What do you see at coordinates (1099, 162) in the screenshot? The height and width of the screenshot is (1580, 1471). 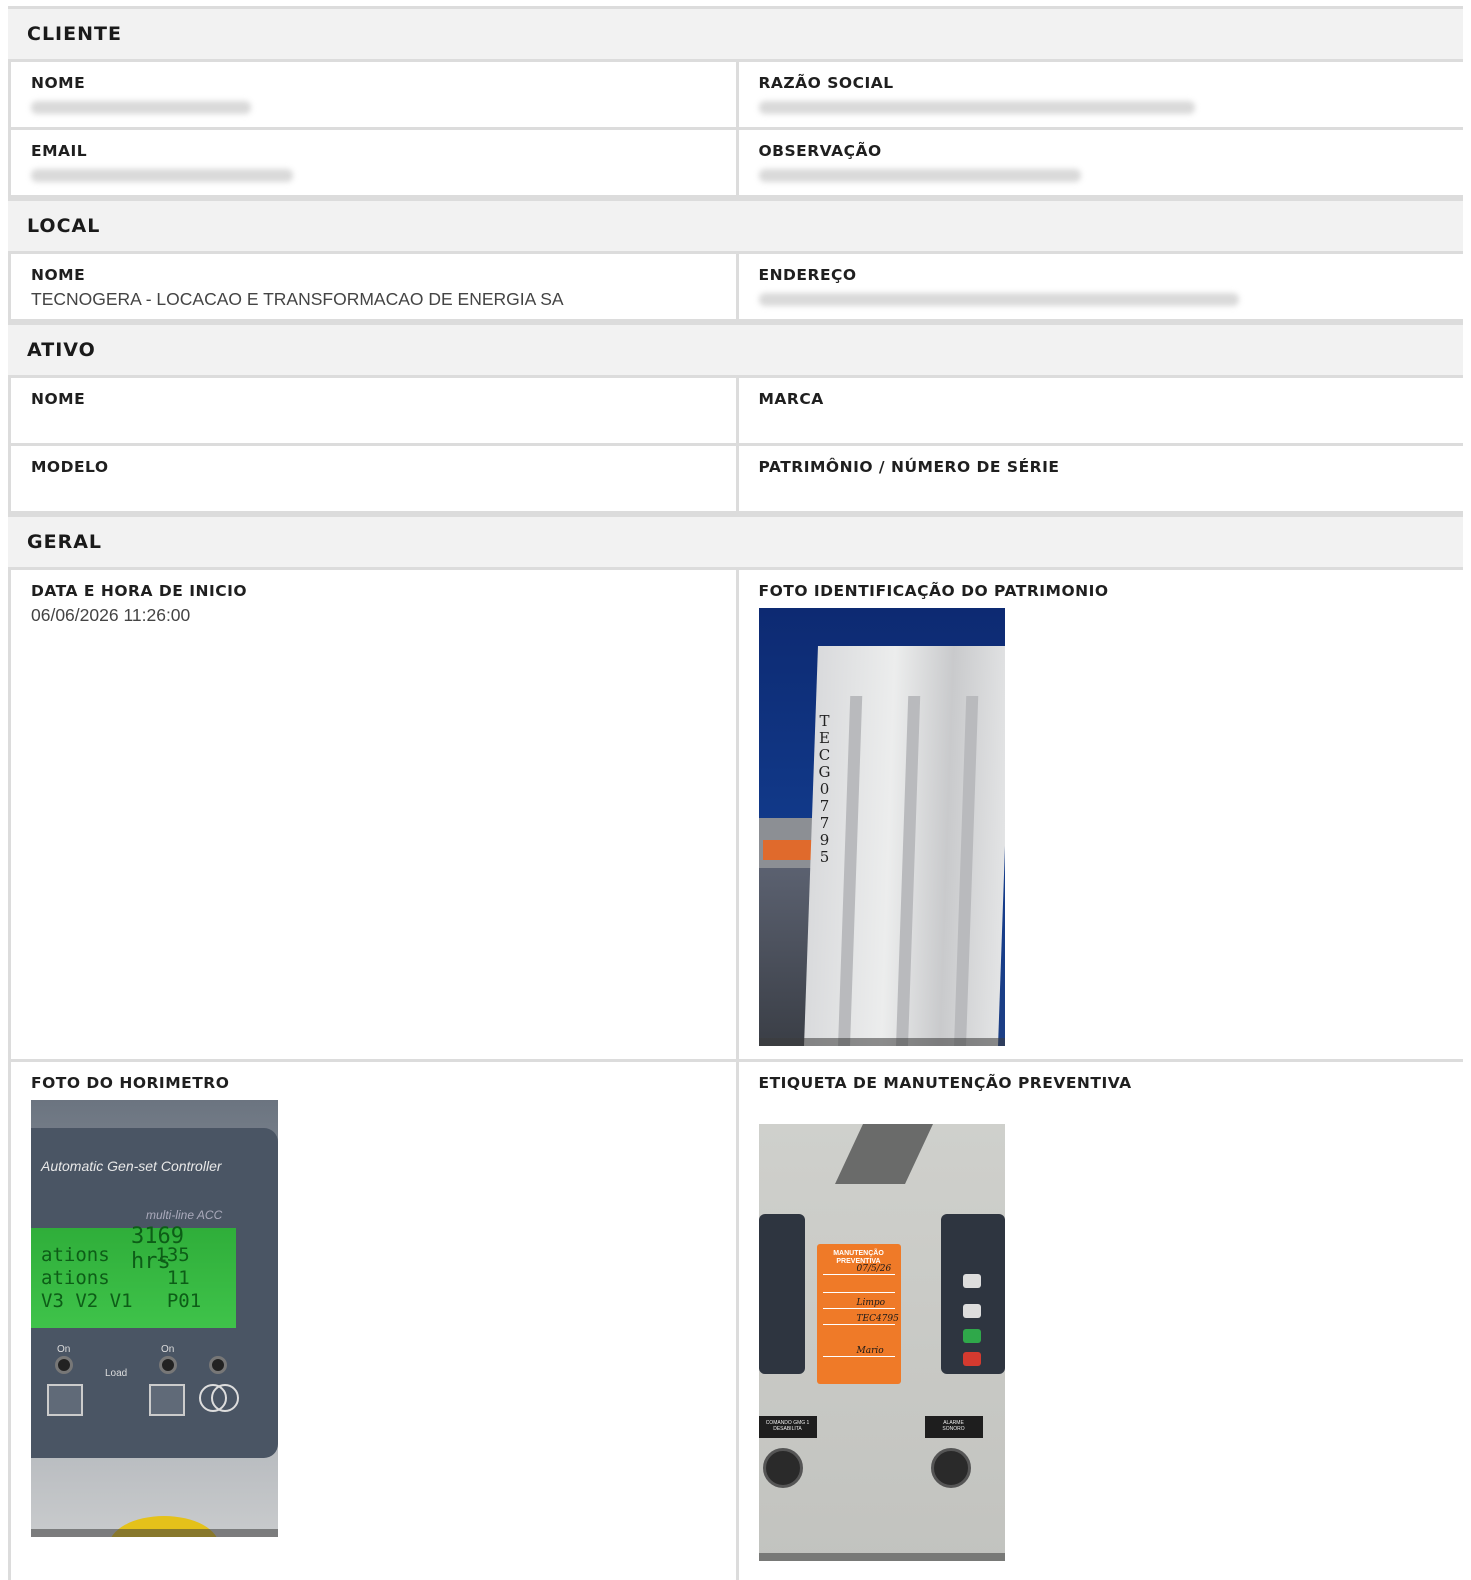 I see `cliente-obs-cell: OBSERVAÇÃO` at bounding box center [1099, 162].